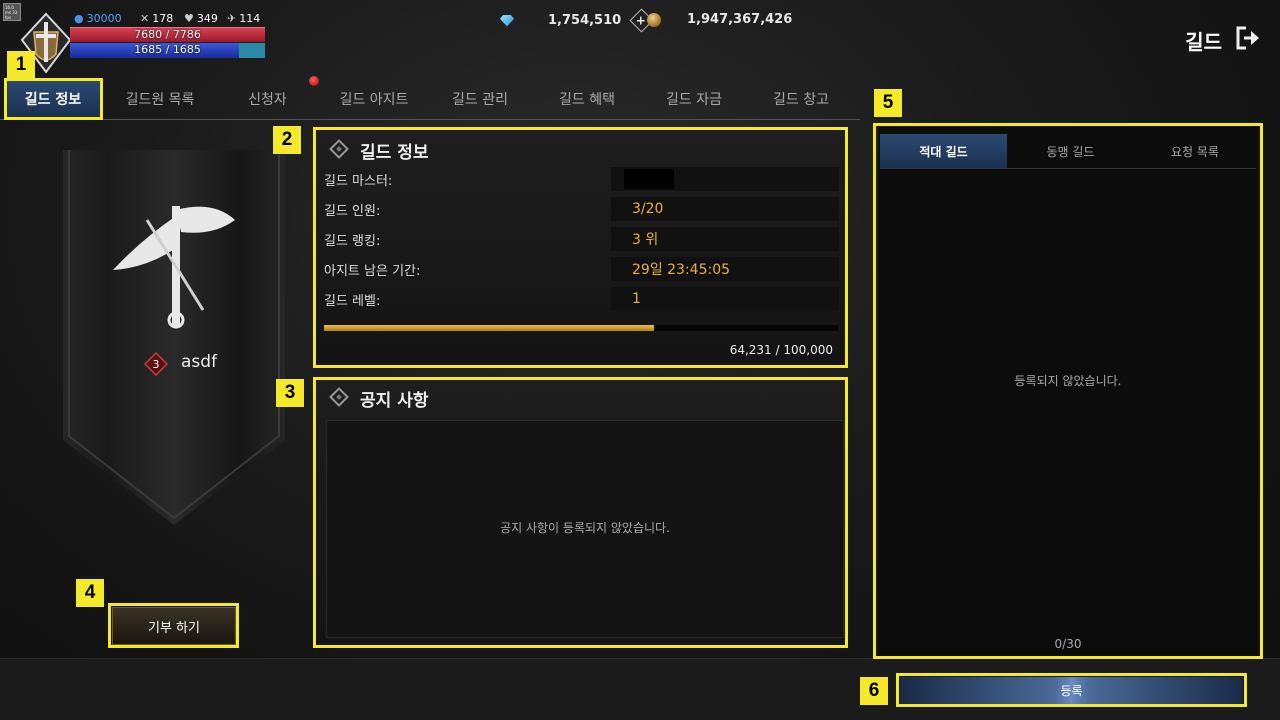 This screenshot has height=720, width=1280. I want to click on mp-bar: 1685 / 1685, so click(167, 50).